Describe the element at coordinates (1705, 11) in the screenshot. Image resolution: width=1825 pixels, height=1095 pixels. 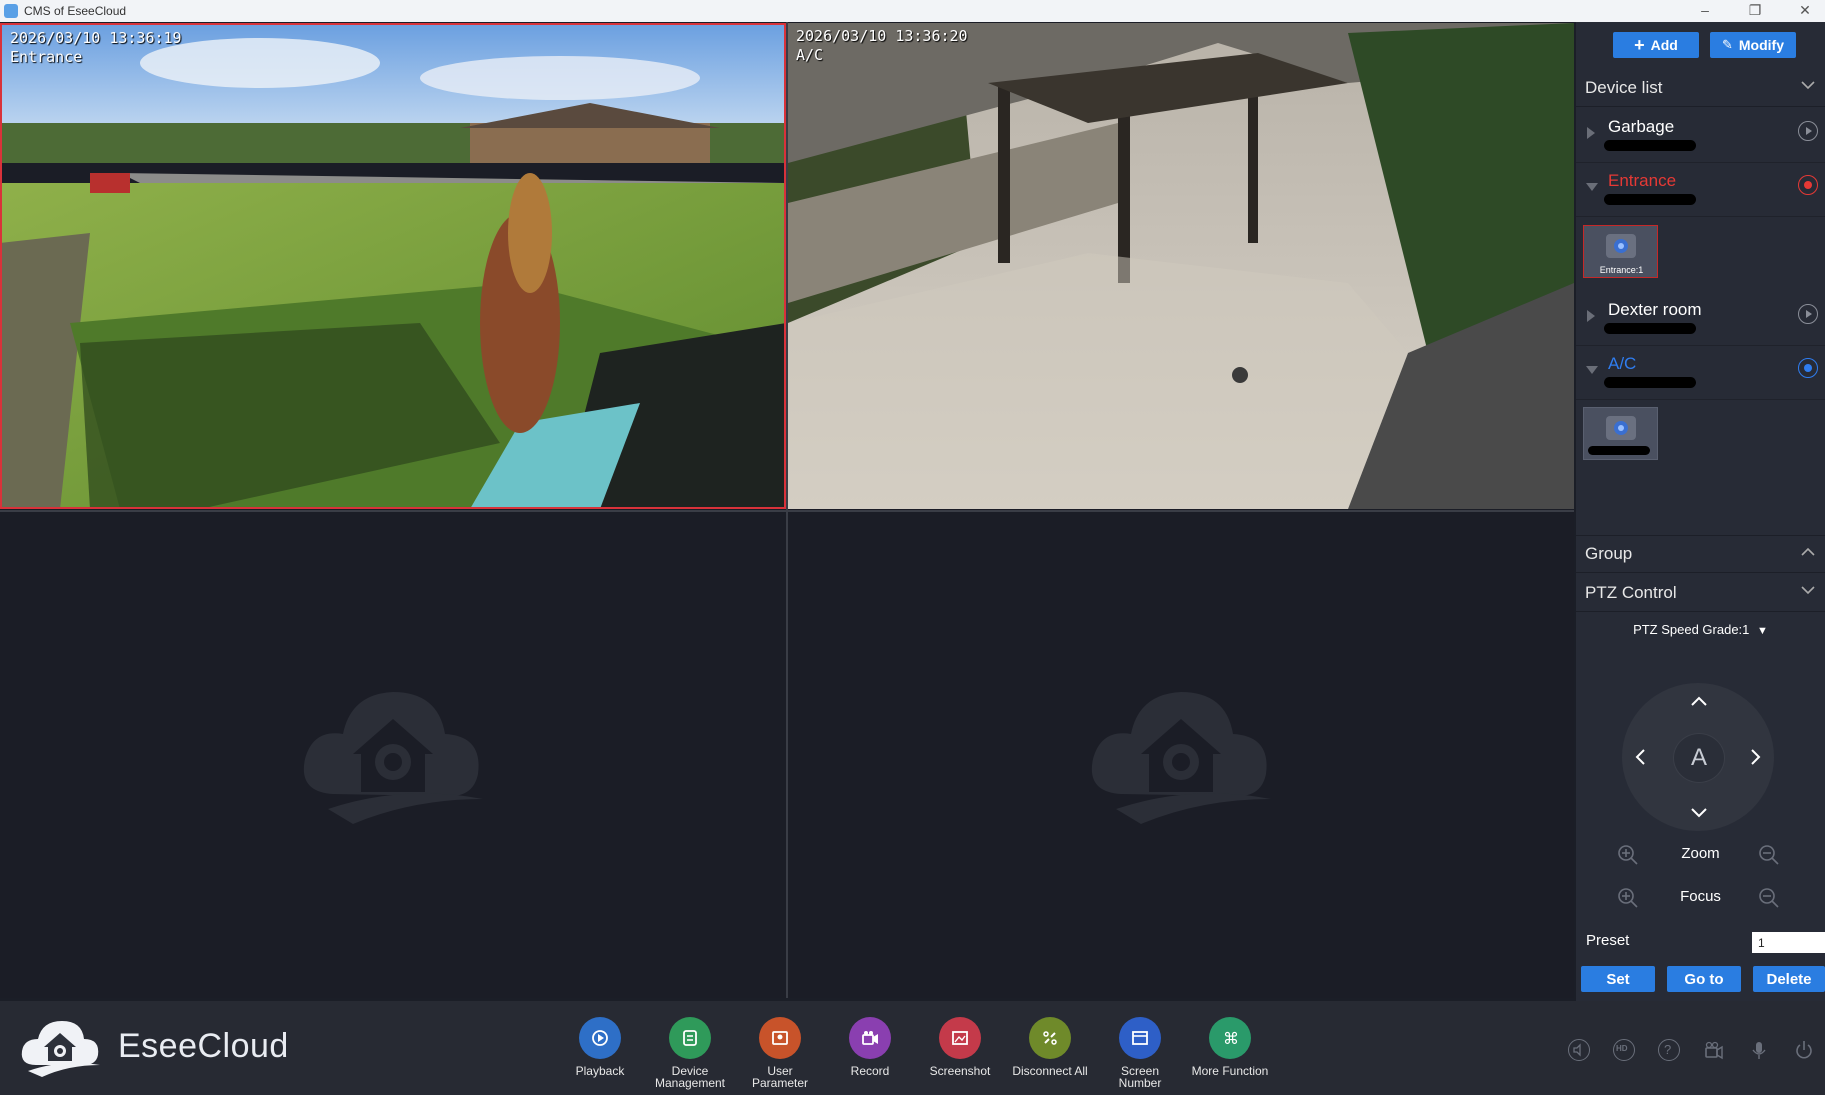
I see `minimize-button: –` at that location.